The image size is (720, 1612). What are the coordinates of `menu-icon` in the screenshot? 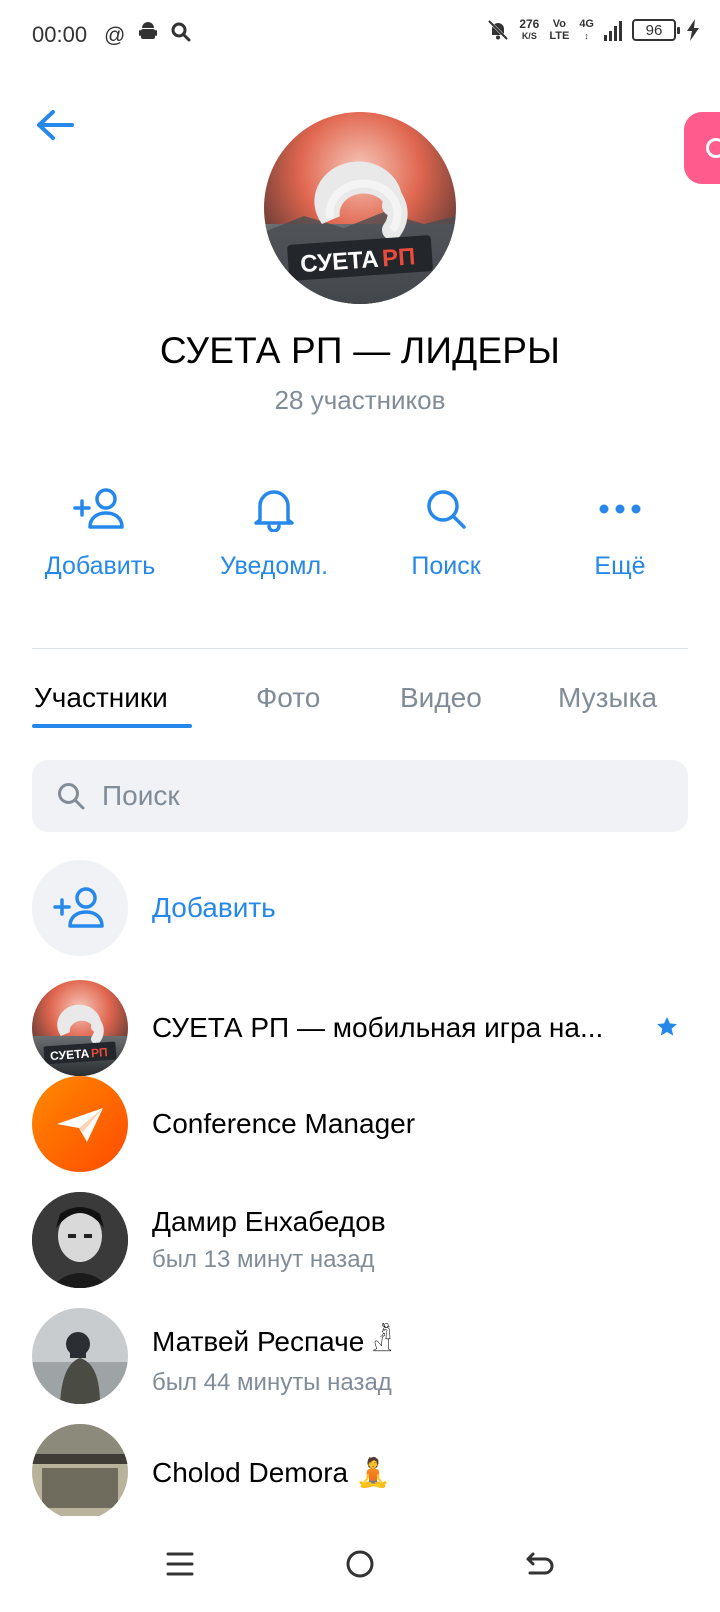 It's located at (180, 1564).